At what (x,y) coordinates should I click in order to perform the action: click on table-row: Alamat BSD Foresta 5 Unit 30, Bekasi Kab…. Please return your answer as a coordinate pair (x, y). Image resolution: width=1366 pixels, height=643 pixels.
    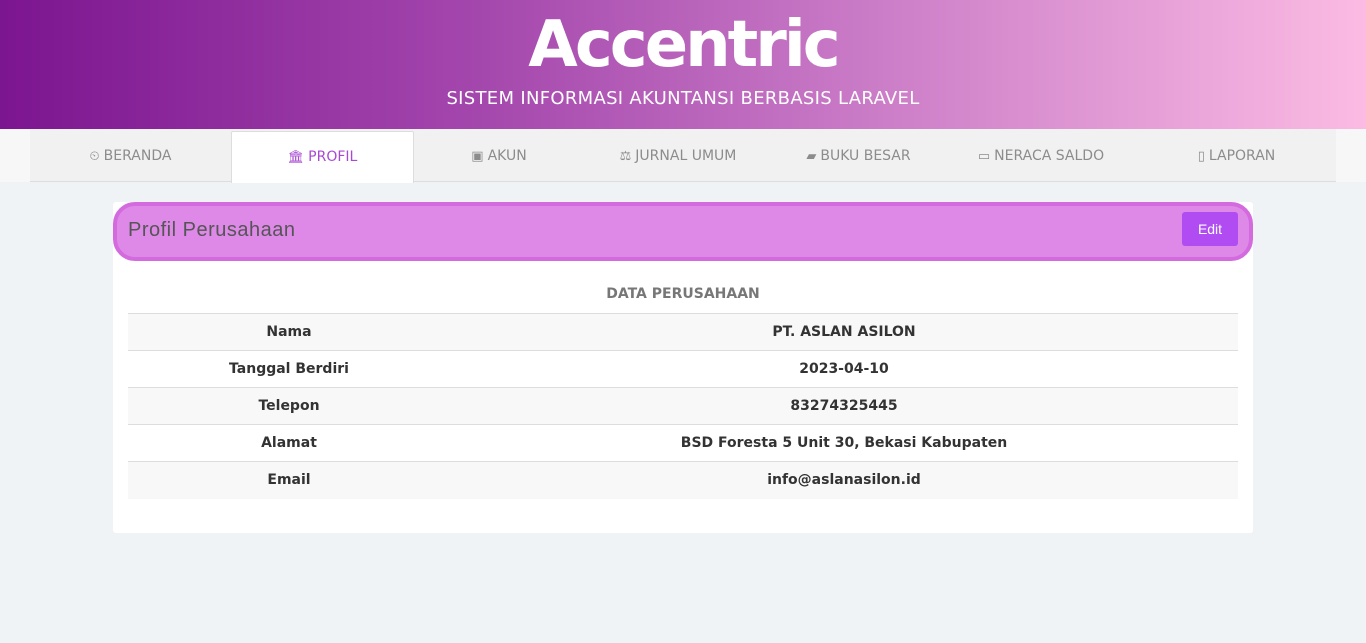
    Looking at the image, I should click on (683, 443).